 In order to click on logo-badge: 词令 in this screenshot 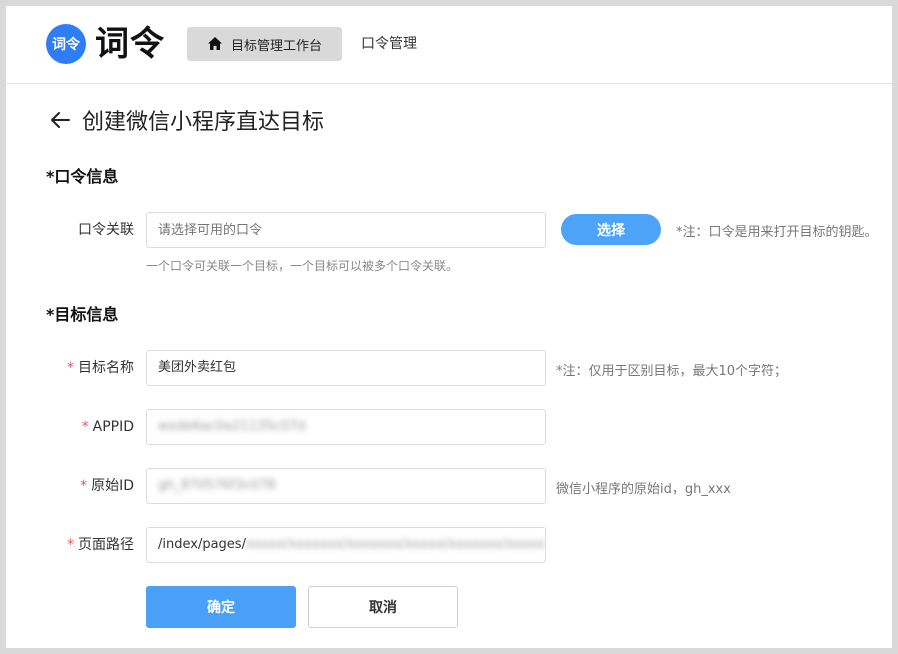, I will do `click(66, 44)`.